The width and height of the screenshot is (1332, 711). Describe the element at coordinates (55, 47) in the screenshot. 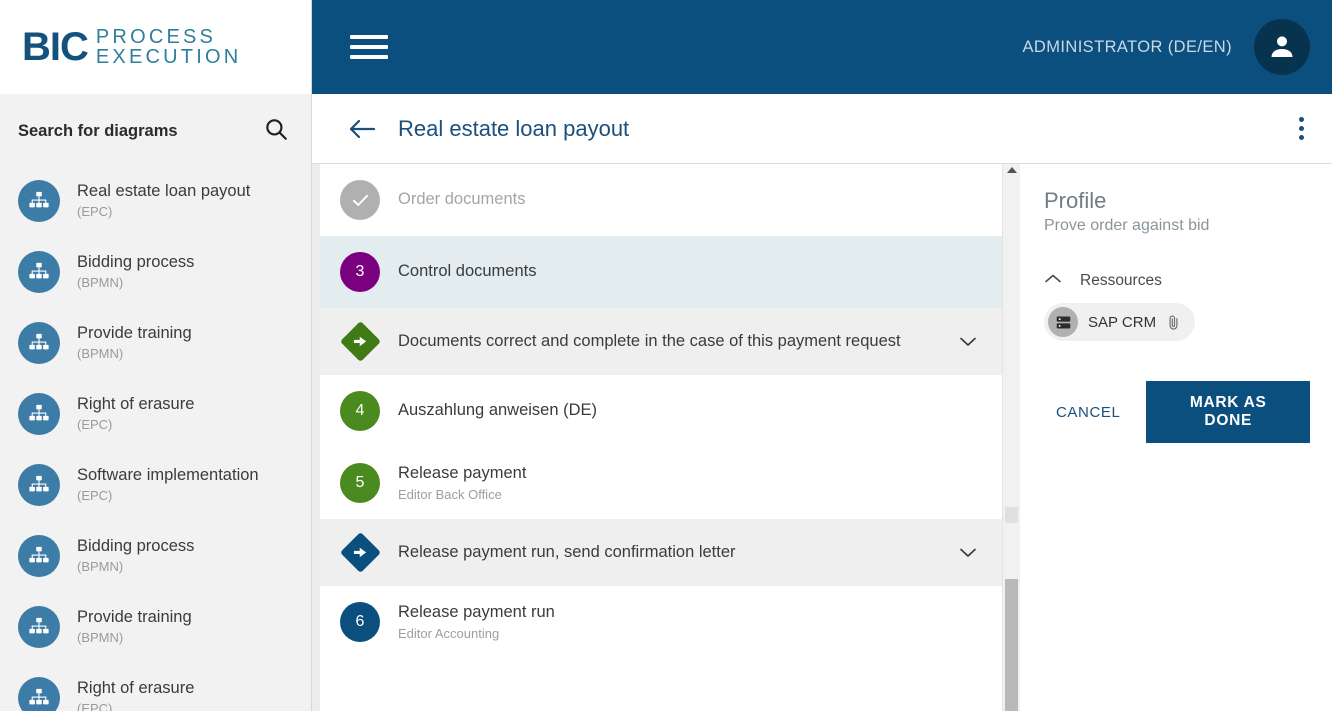

I see `logo-bic-text: BIC` at that location.